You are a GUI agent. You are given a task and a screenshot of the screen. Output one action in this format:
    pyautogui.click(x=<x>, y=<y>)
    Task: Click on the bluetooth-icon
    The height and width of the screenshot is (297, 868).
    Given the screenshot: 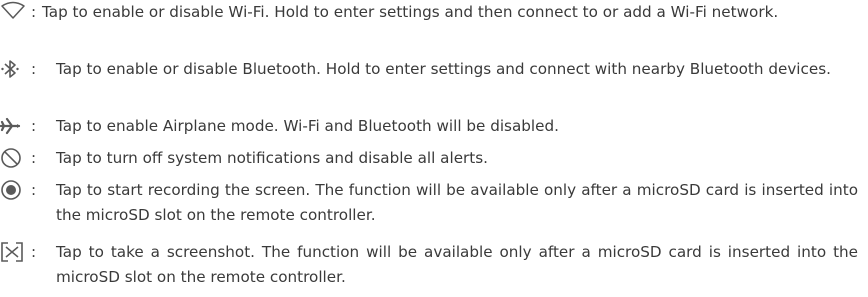 What is the action you would take?
    pyautogui.click(x=14, y=70)
    